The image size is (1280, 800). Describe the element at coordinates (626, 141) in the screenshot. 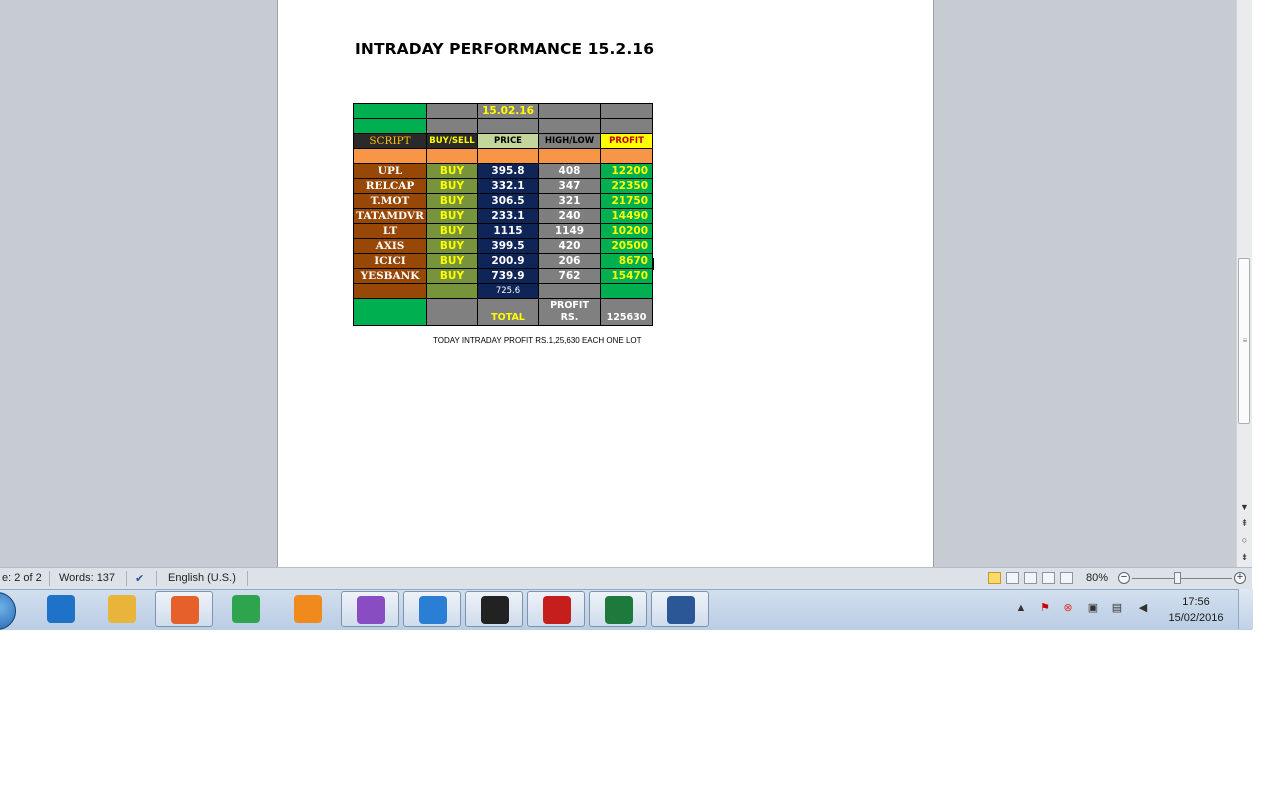

I see `header-profit: PROFIT` at that location.